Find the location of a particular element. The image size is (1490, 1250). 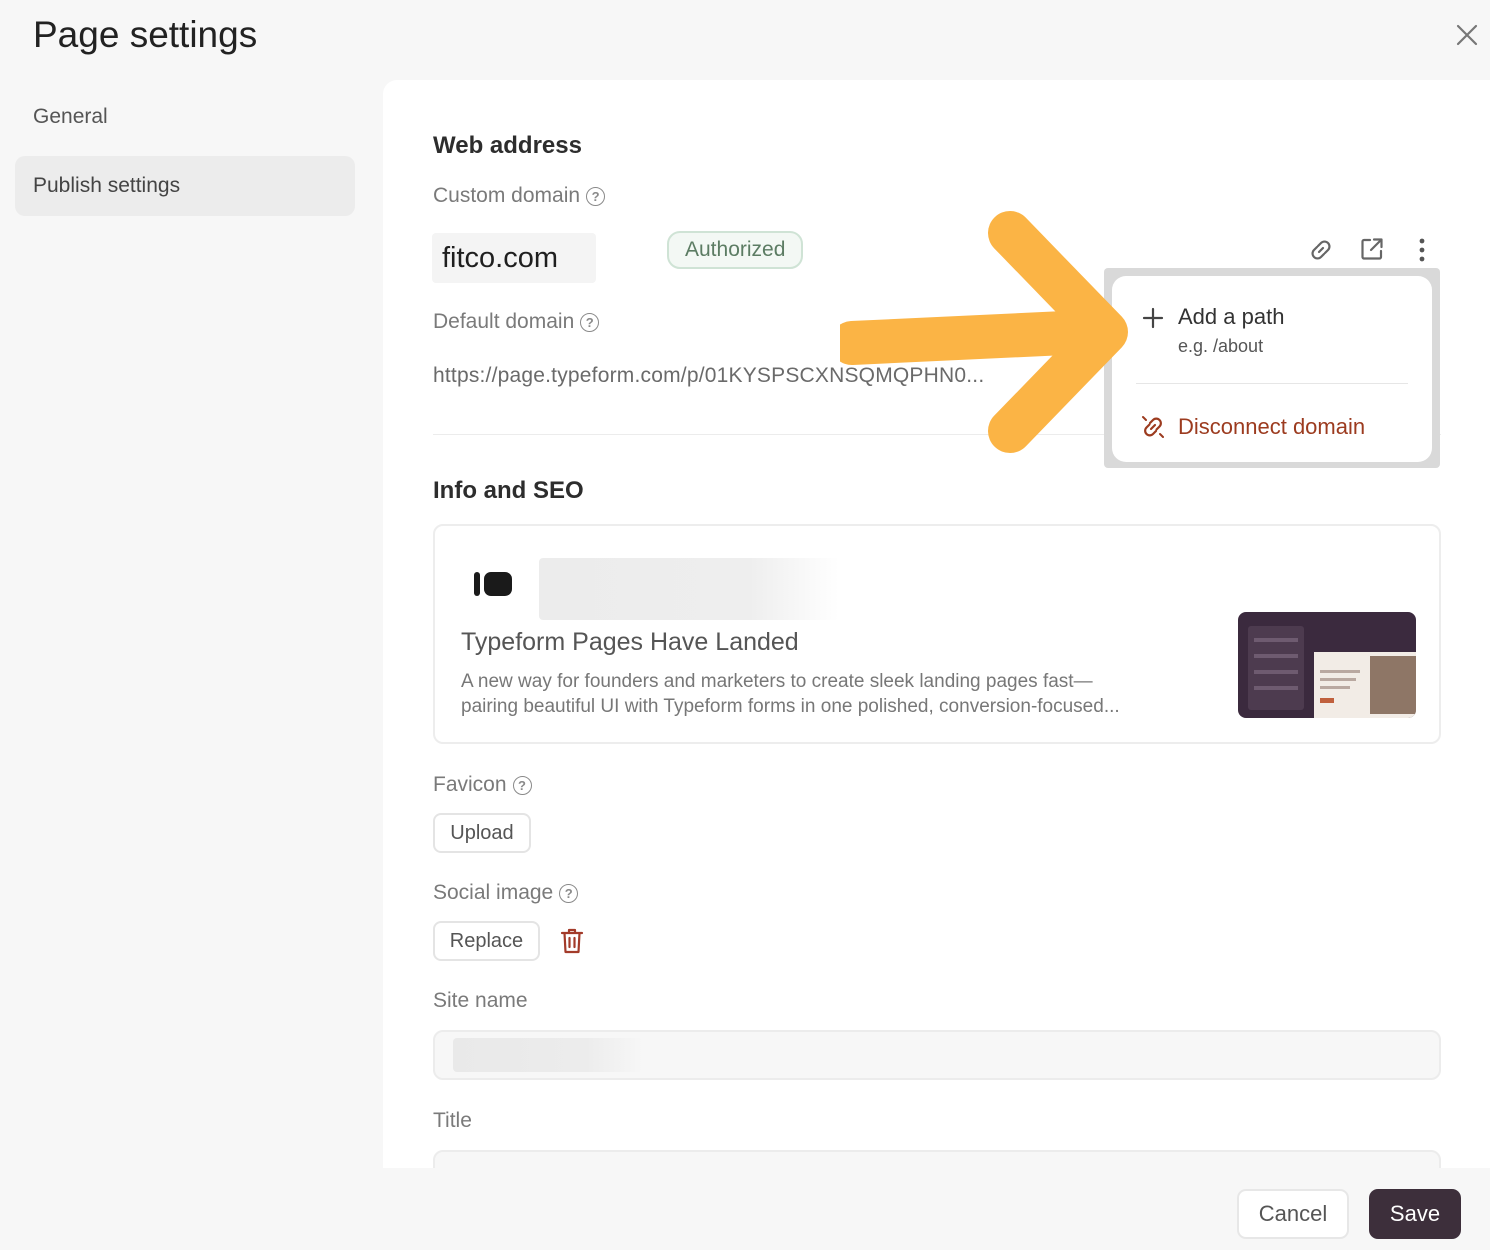

trash-icon is located at coordinates (572, 941).